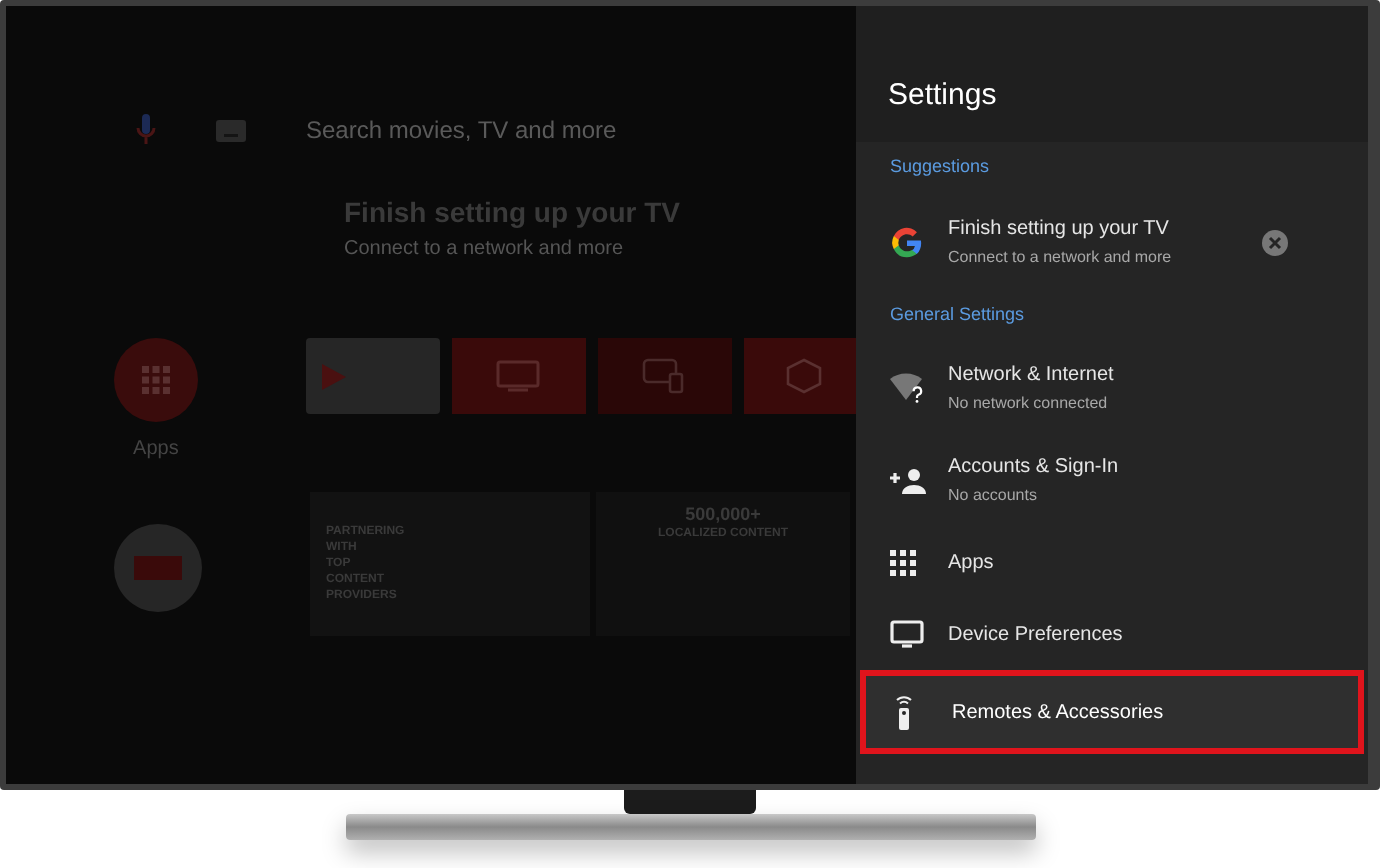 The image size is (1380, 868). I want to click on cast-tile, so click(664, 376).